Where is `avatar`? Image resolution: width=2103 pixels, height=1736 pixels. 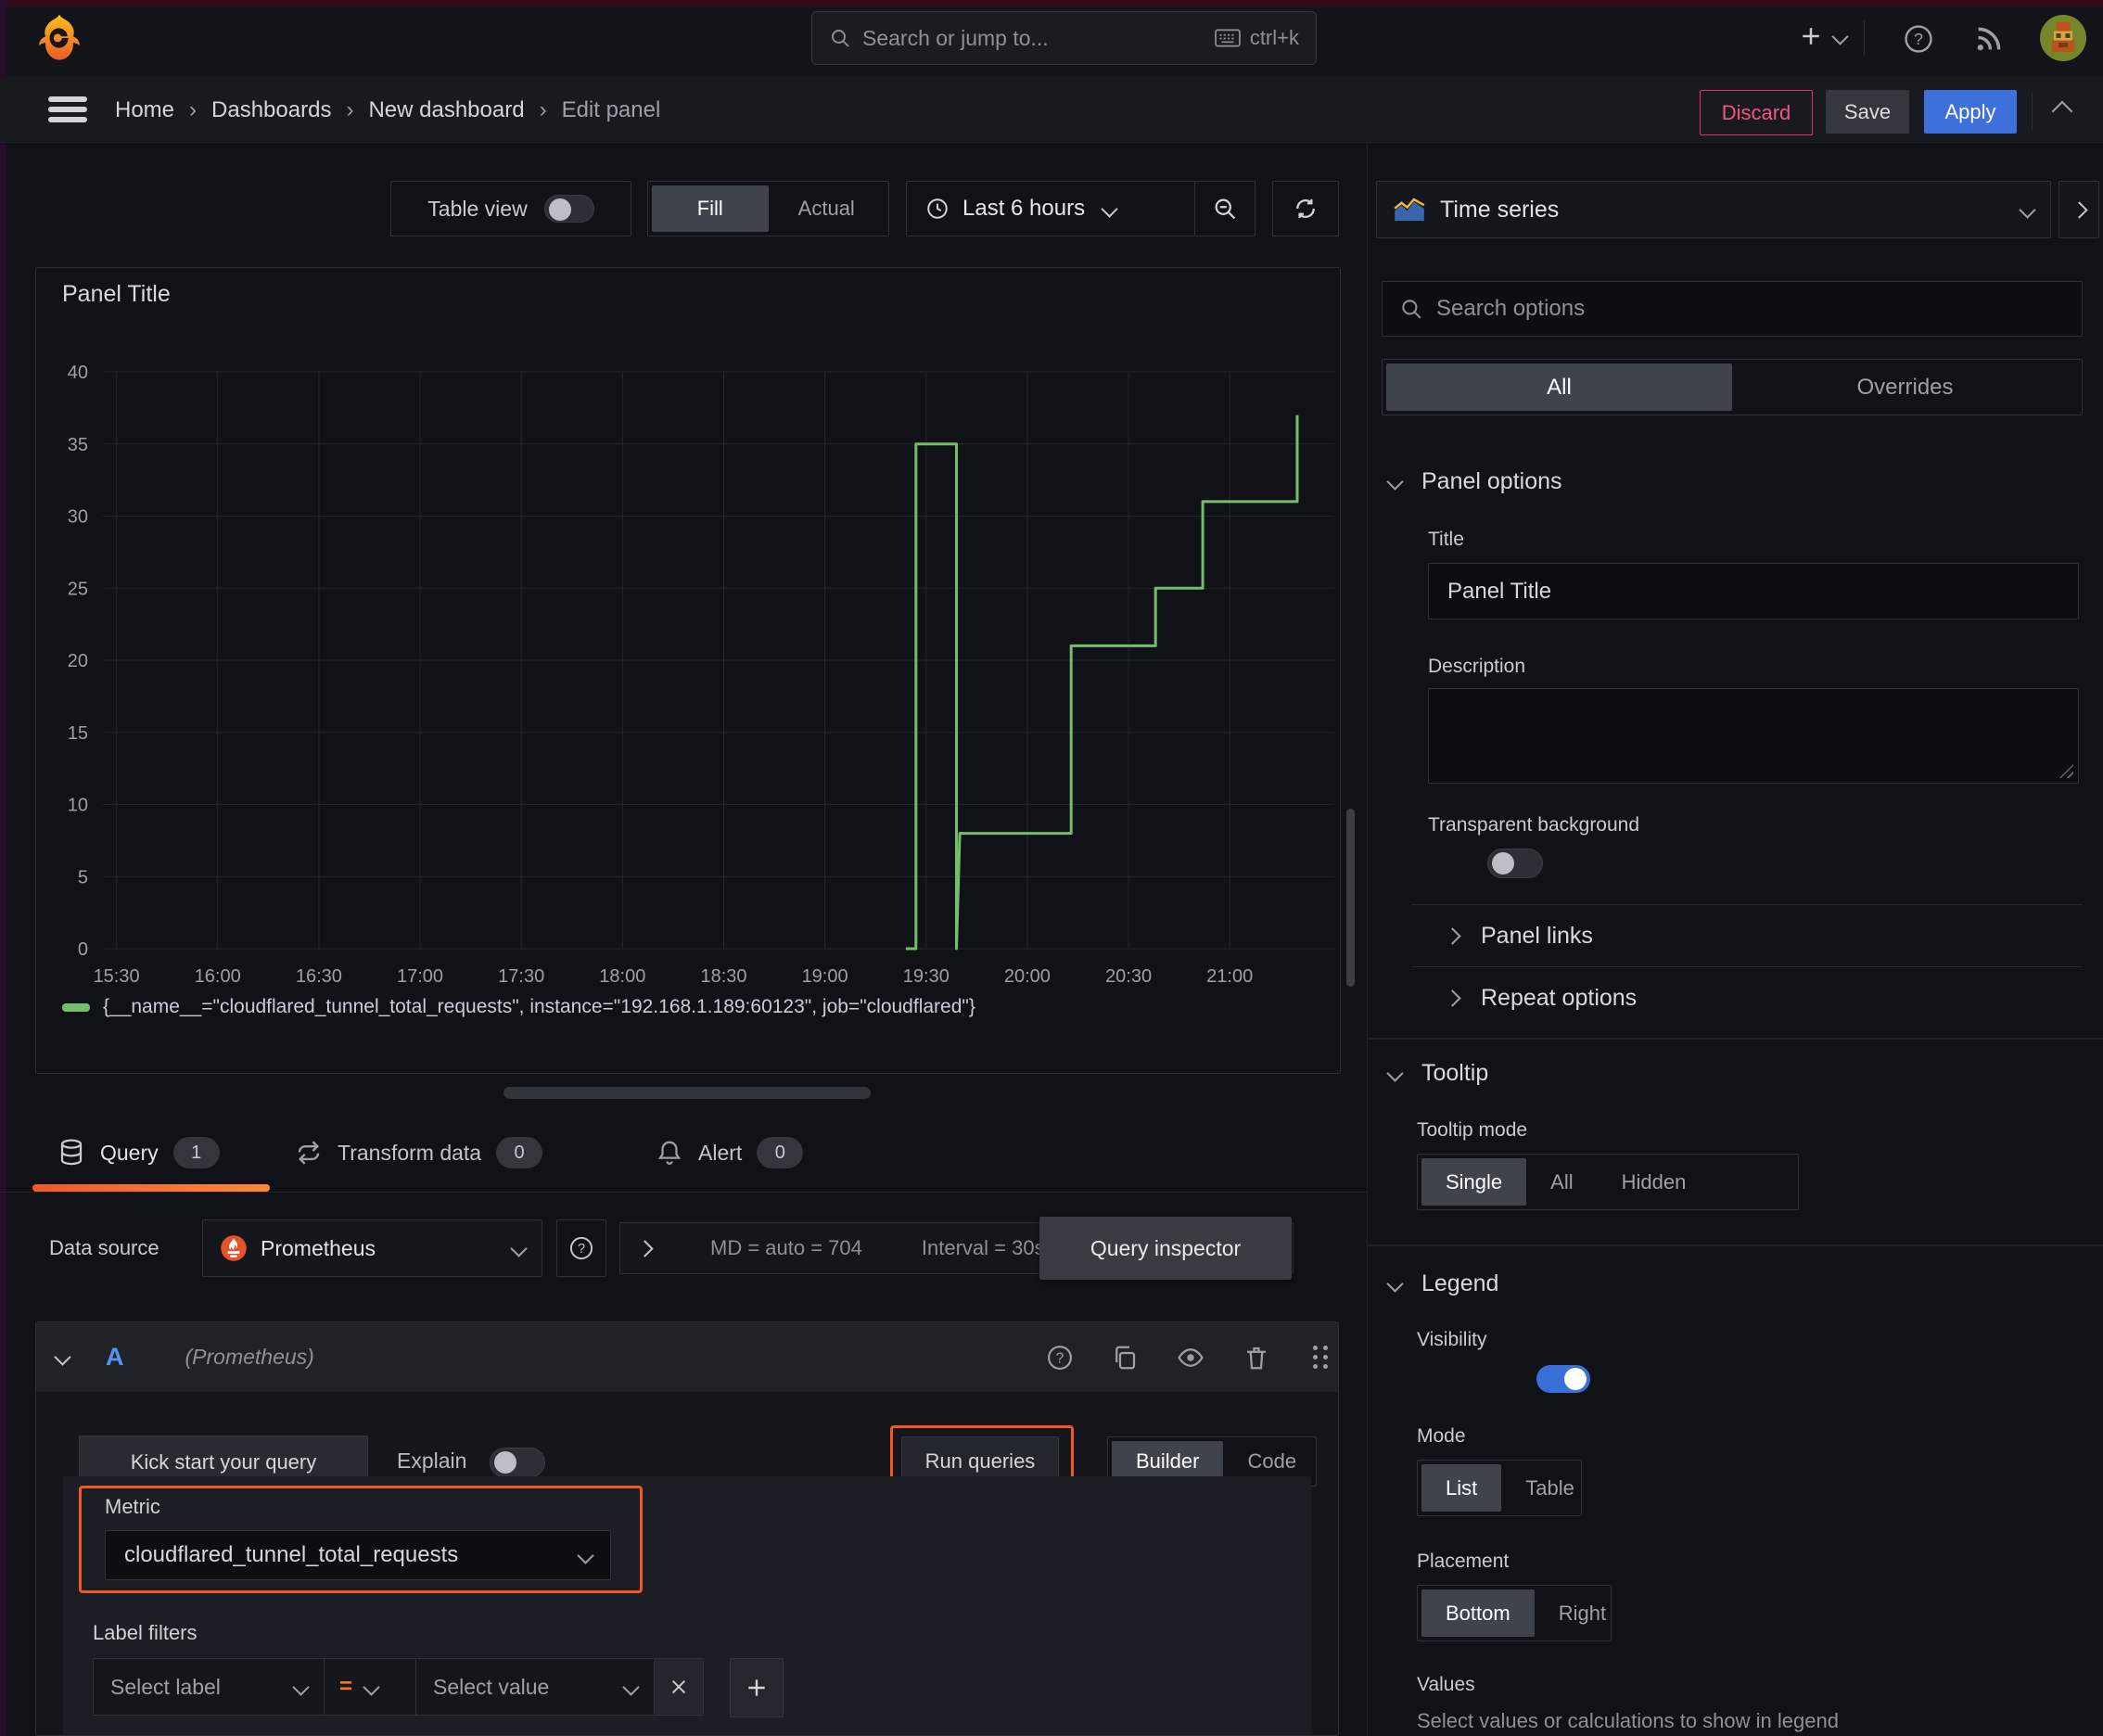
avatar is located at coordinates (2063, 38).